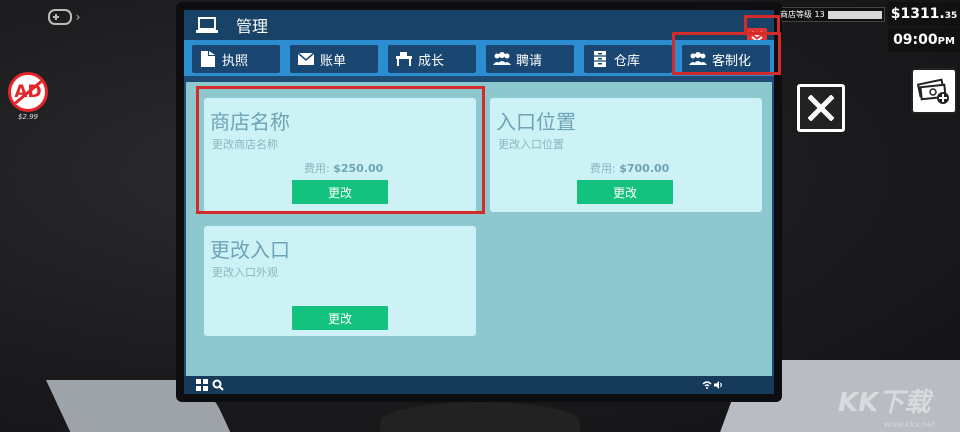  What do you see at coordinates (531, 144) in the screenshot?
I see `card-subtitle: 更改入口位置` at bounding box center [531, 144].